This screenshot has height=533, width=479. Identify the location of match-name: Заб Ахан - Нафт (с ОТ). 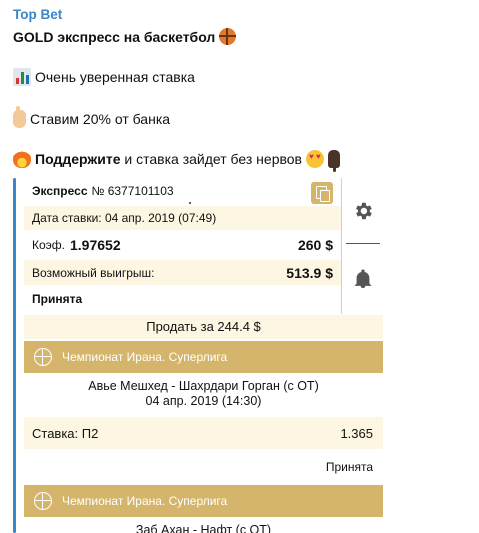
(203, 528).